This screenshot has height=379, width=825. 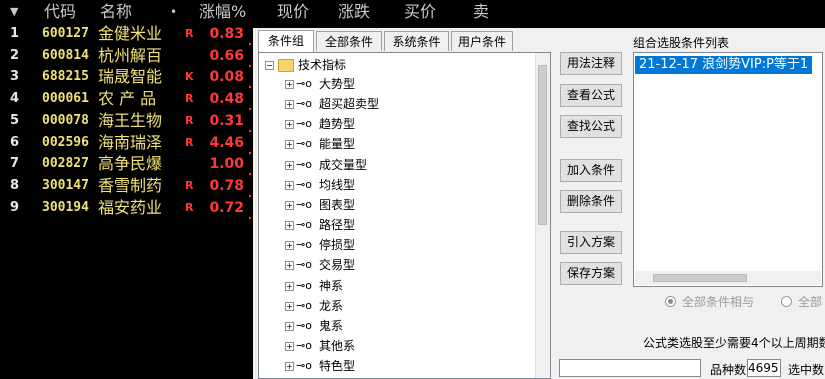 I want to click on radio-all-and-label: 全部条件相与, so click(x=718, y=302).